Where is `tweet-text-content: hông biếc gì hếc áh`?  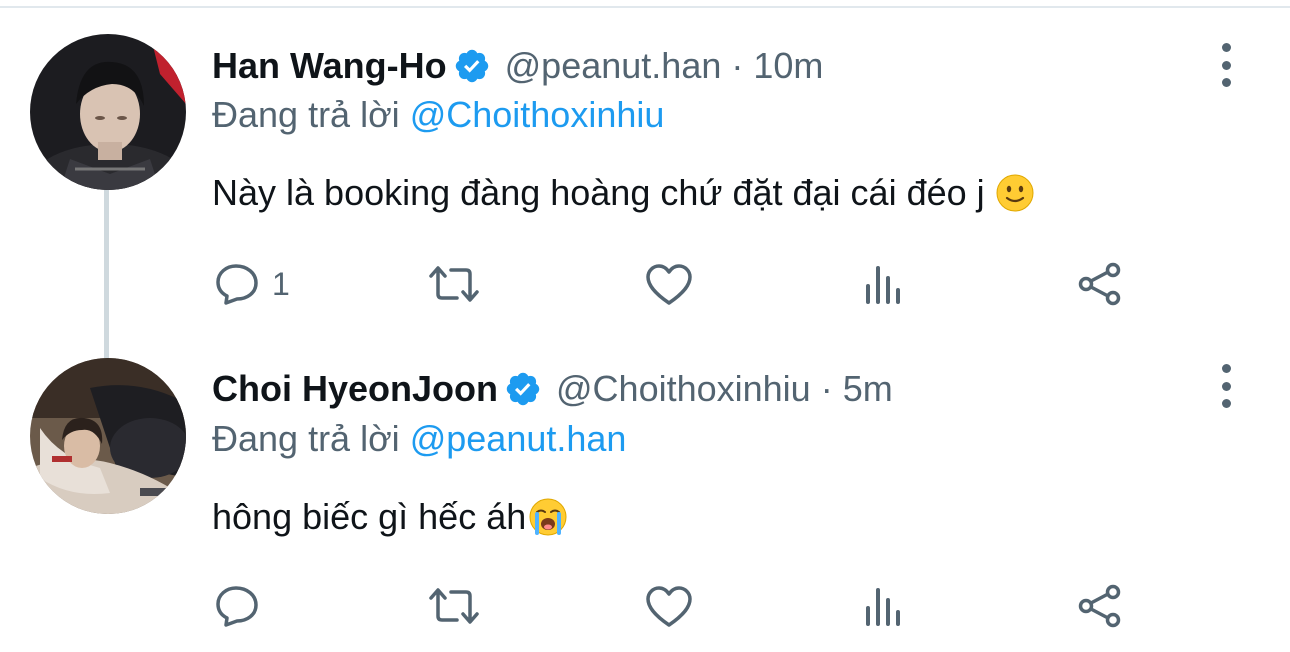 tweet-text-content: hông biếc gì hếc áh is located at coordinates (369, 516).